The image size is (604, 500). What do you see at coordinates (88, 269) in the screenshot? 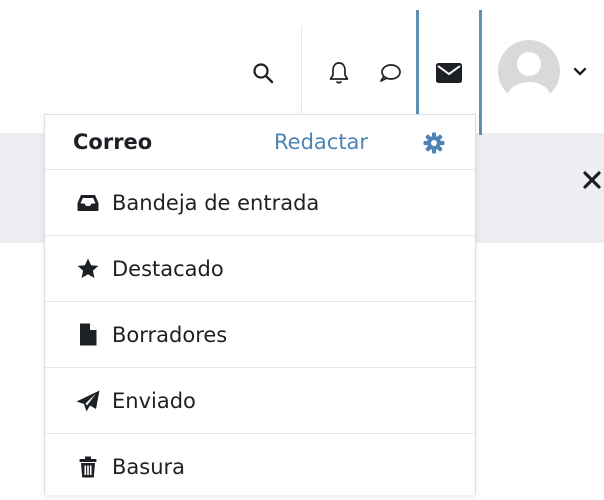
I see `star-icon` at bounding box center [88, 269].